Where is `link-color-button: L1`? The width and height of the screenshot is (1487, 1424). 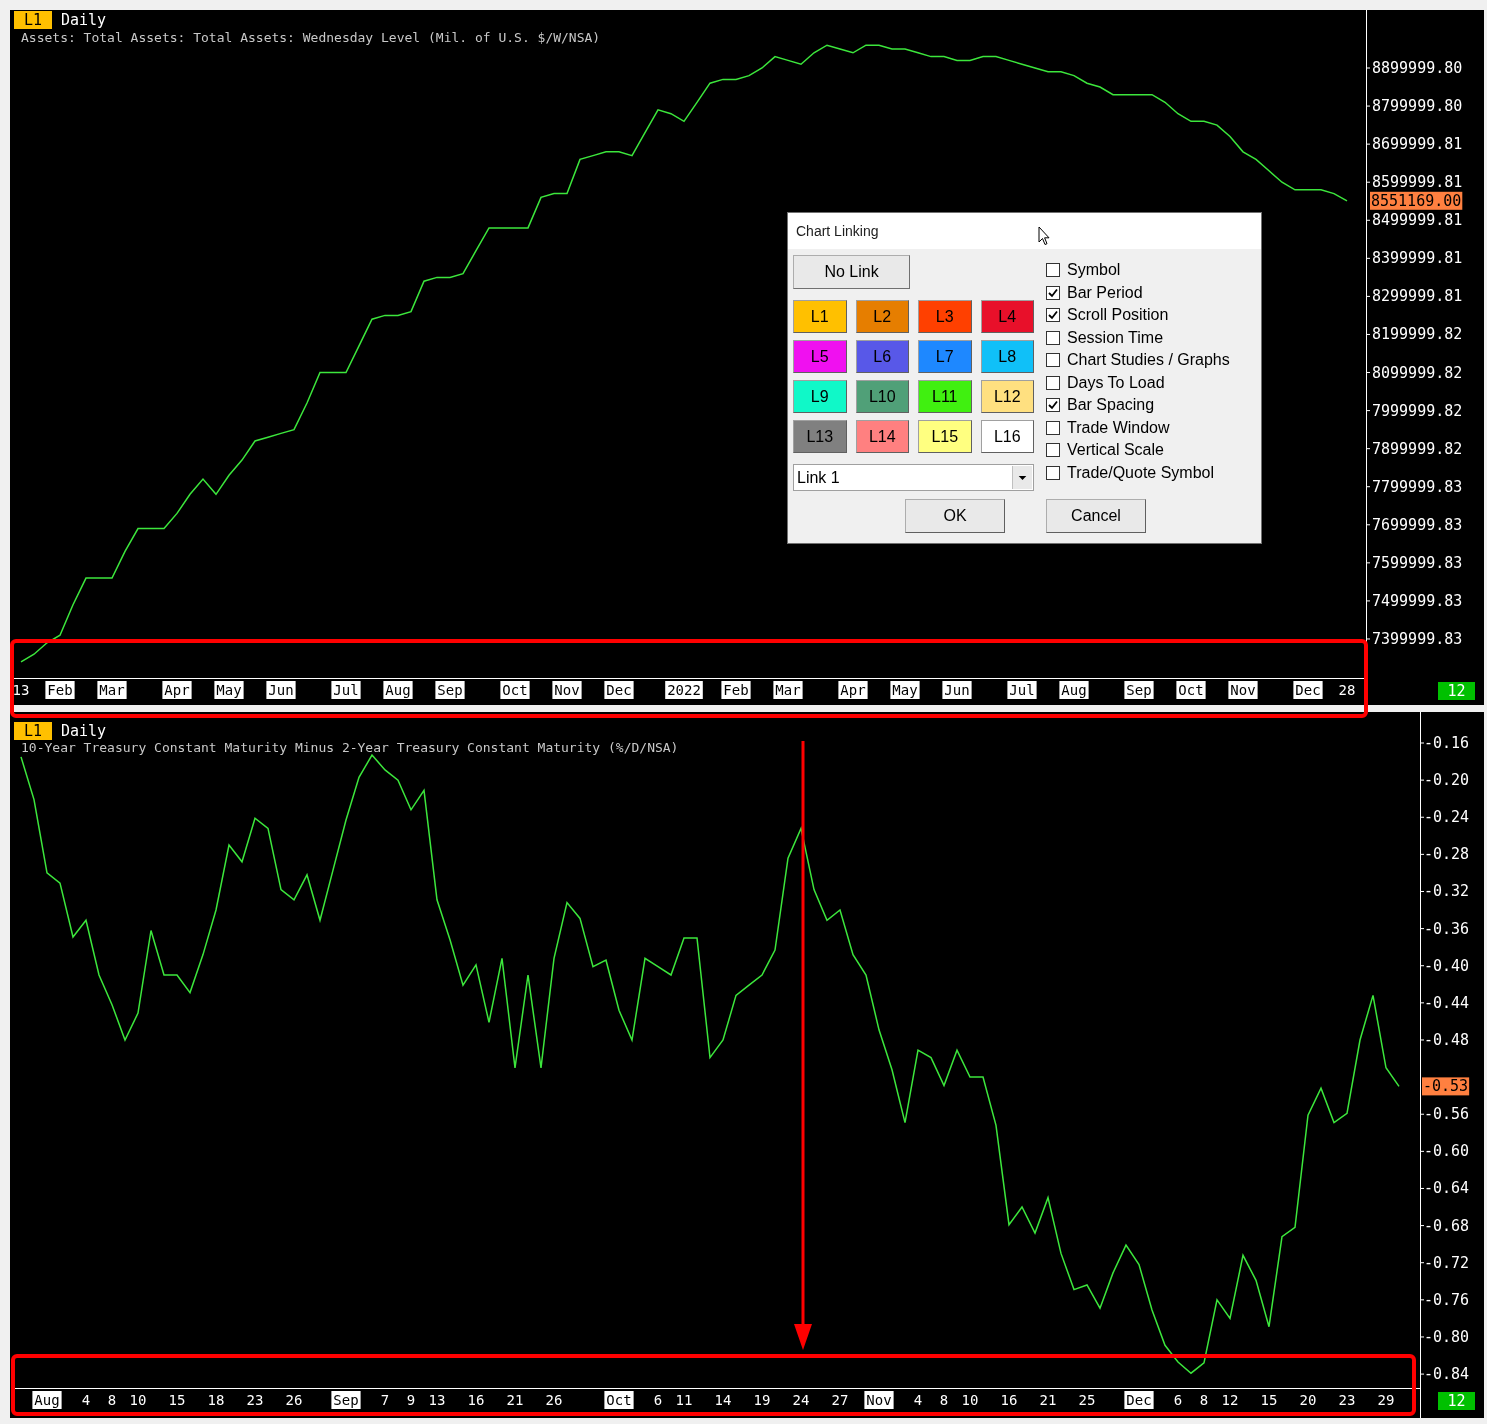
link-color-button: L1 is located at coordinates (820, 316).